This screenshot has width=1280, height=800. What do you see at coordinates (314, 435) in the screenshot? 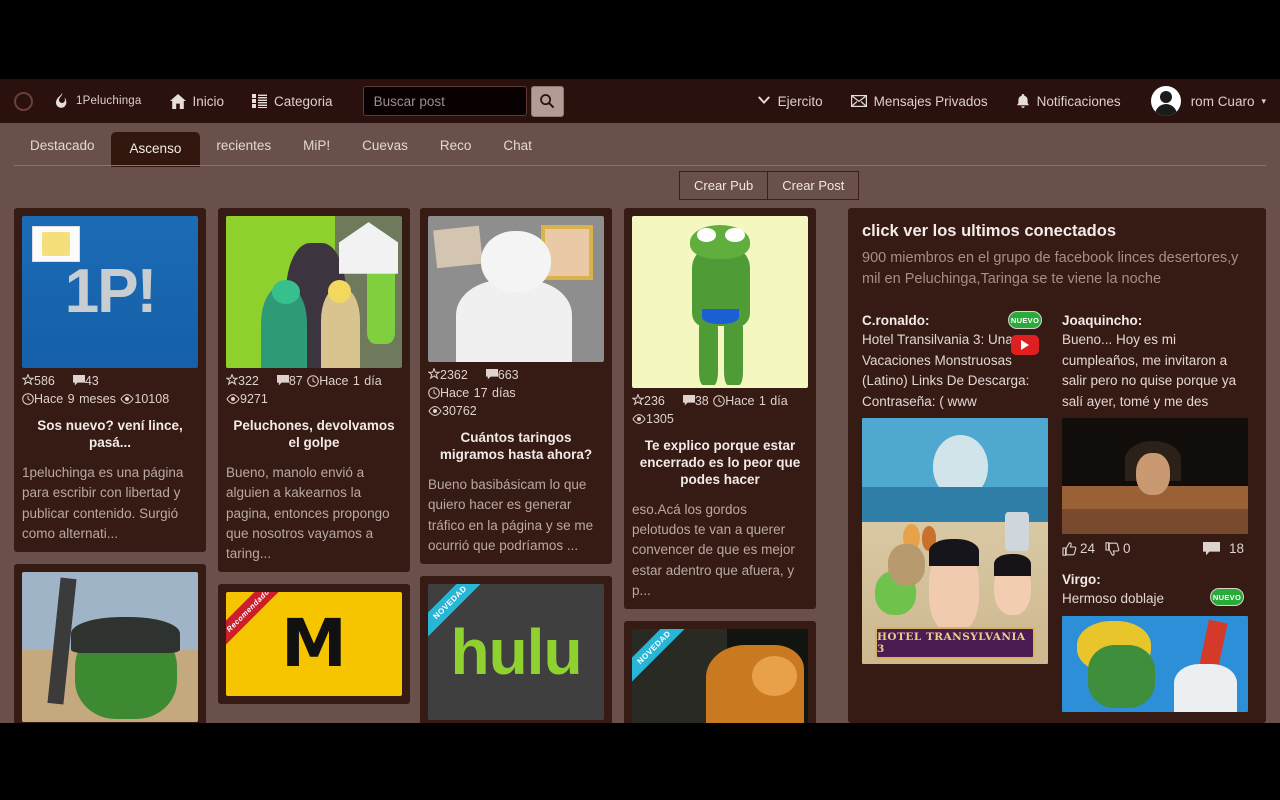
I see `post-title: Peluchones, devolvamos el golpe` at bounding box center [314, 435].